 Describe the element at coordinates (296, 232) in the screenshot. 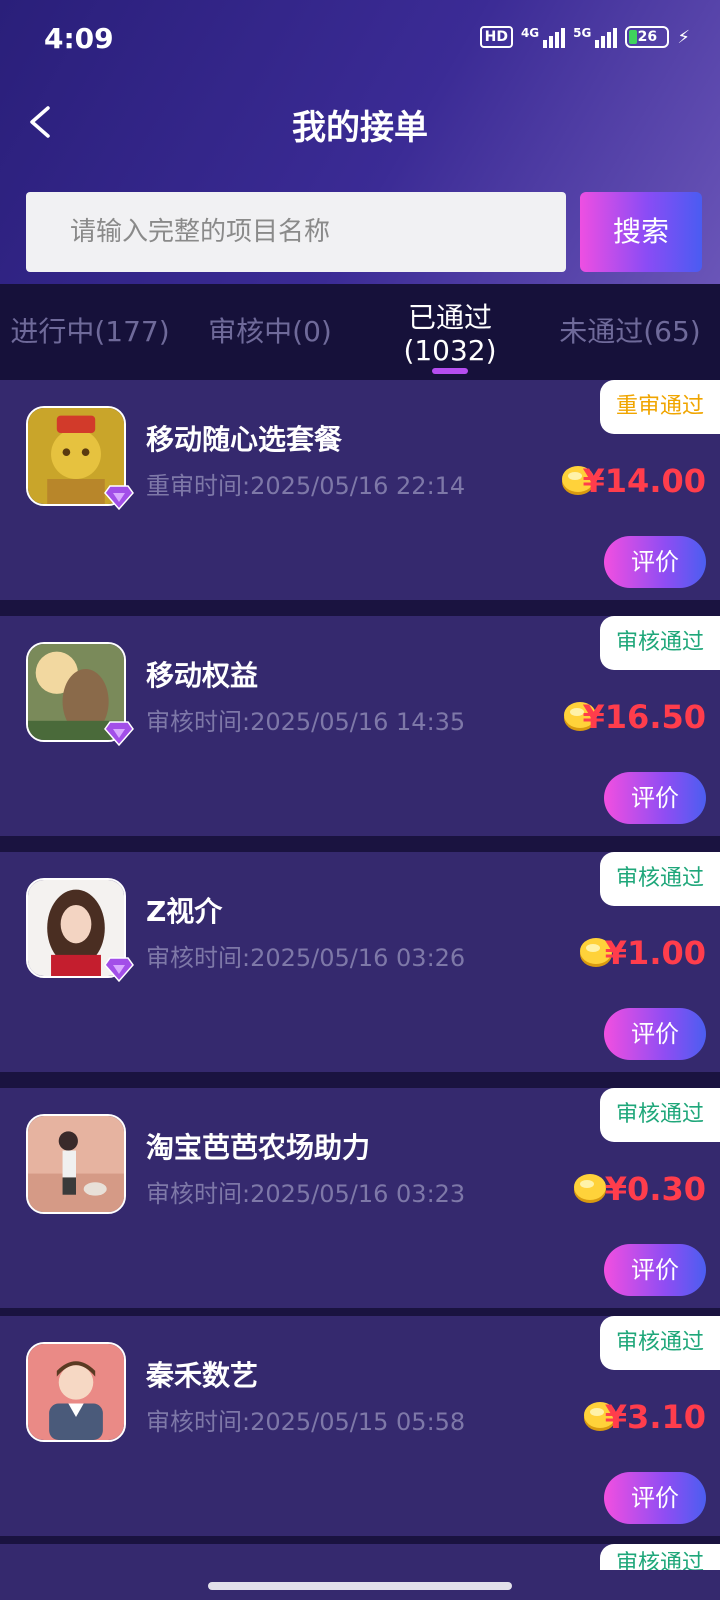

I see `search-input` at that location.